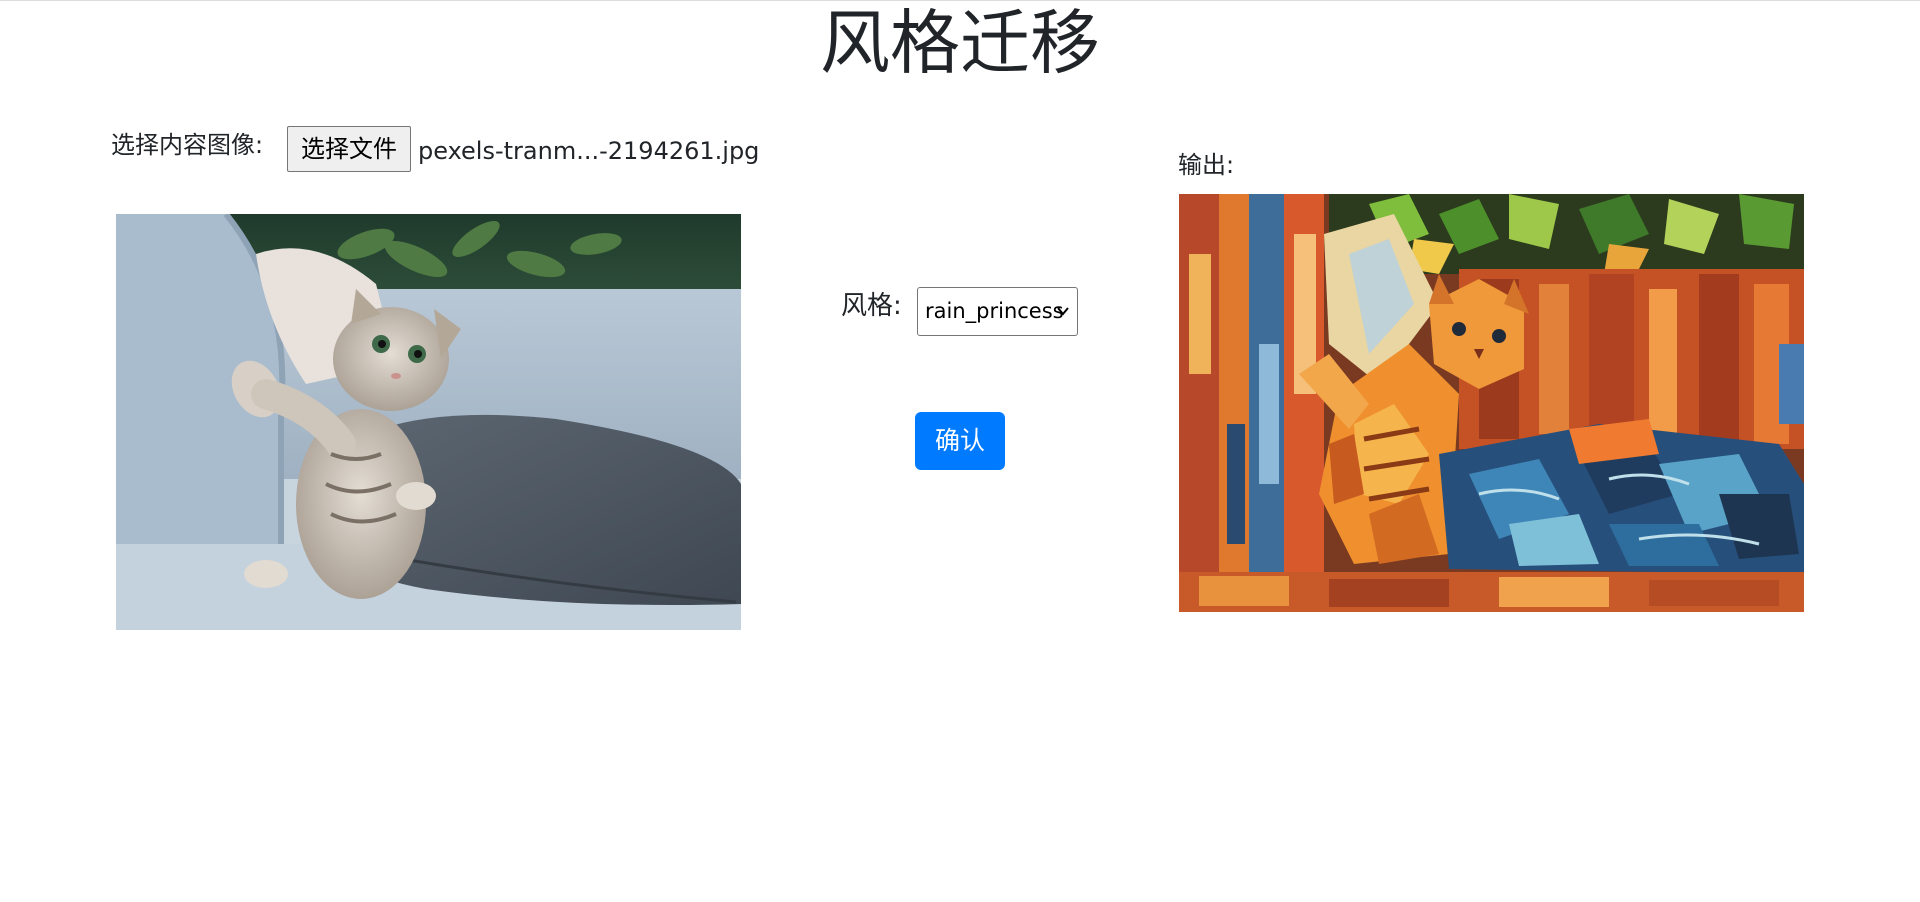 This screenshot has width=1920, height=902. I want to click on style-select: rain_princess, so click(997, 311).